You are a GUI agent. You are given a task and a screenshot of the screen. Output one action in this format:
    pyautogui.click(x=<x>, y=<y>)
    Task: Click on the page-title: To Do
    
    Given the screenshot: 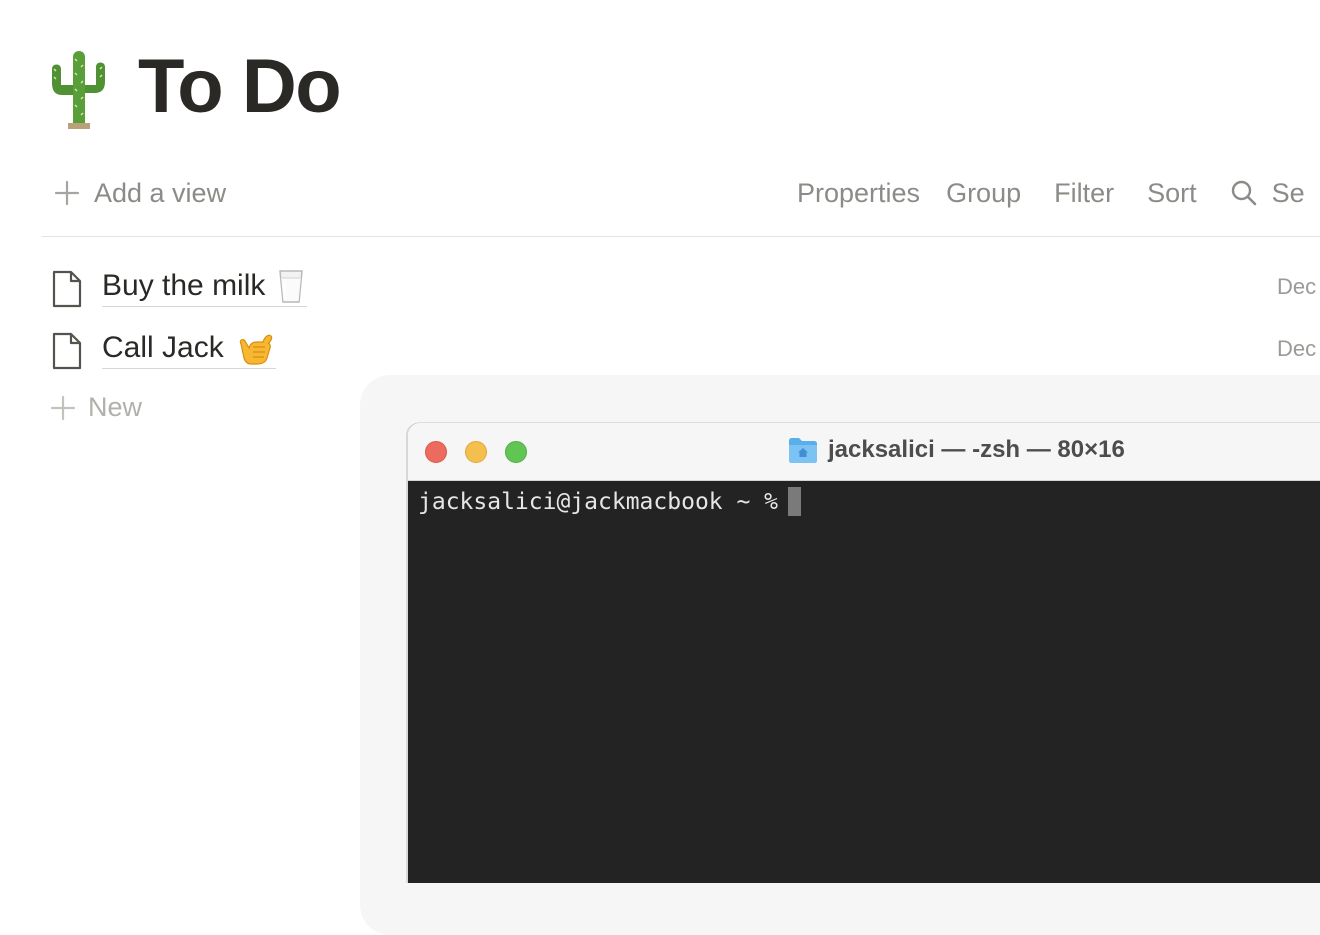 What is the action you would take?
    pyautogui.click(x=240, y=87)
    